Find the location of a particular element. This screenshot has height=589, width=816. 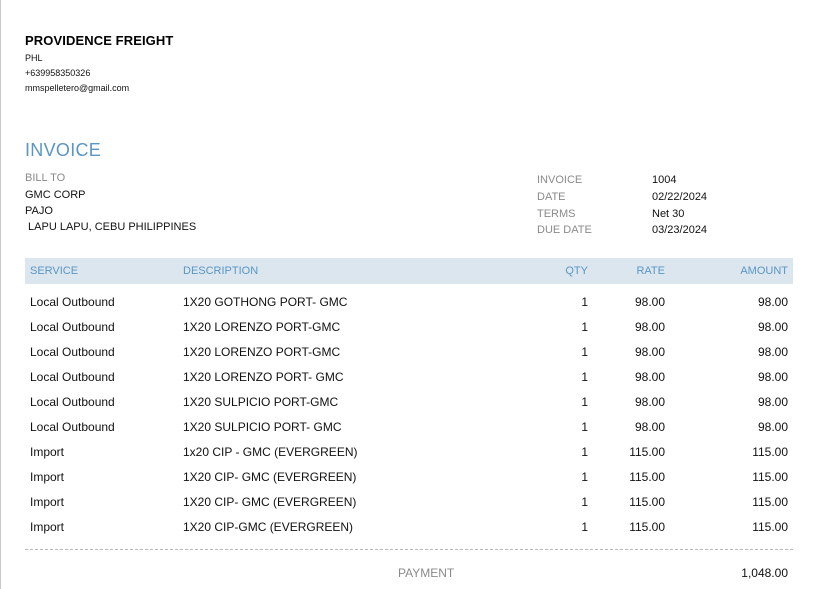

company-phone: +639958350326 is located at coordinates (58, 73).